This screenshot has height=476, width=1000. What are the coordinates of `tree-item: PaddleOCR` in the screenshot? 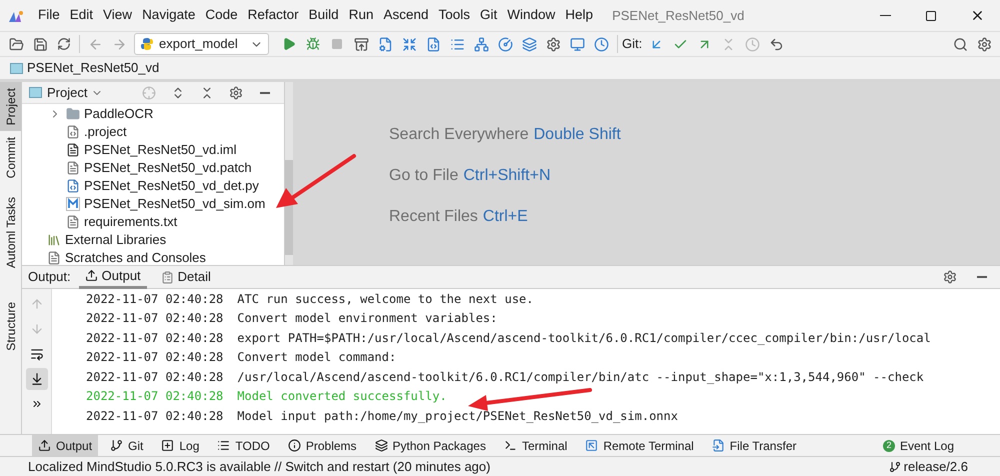 It's located at (119, 114).